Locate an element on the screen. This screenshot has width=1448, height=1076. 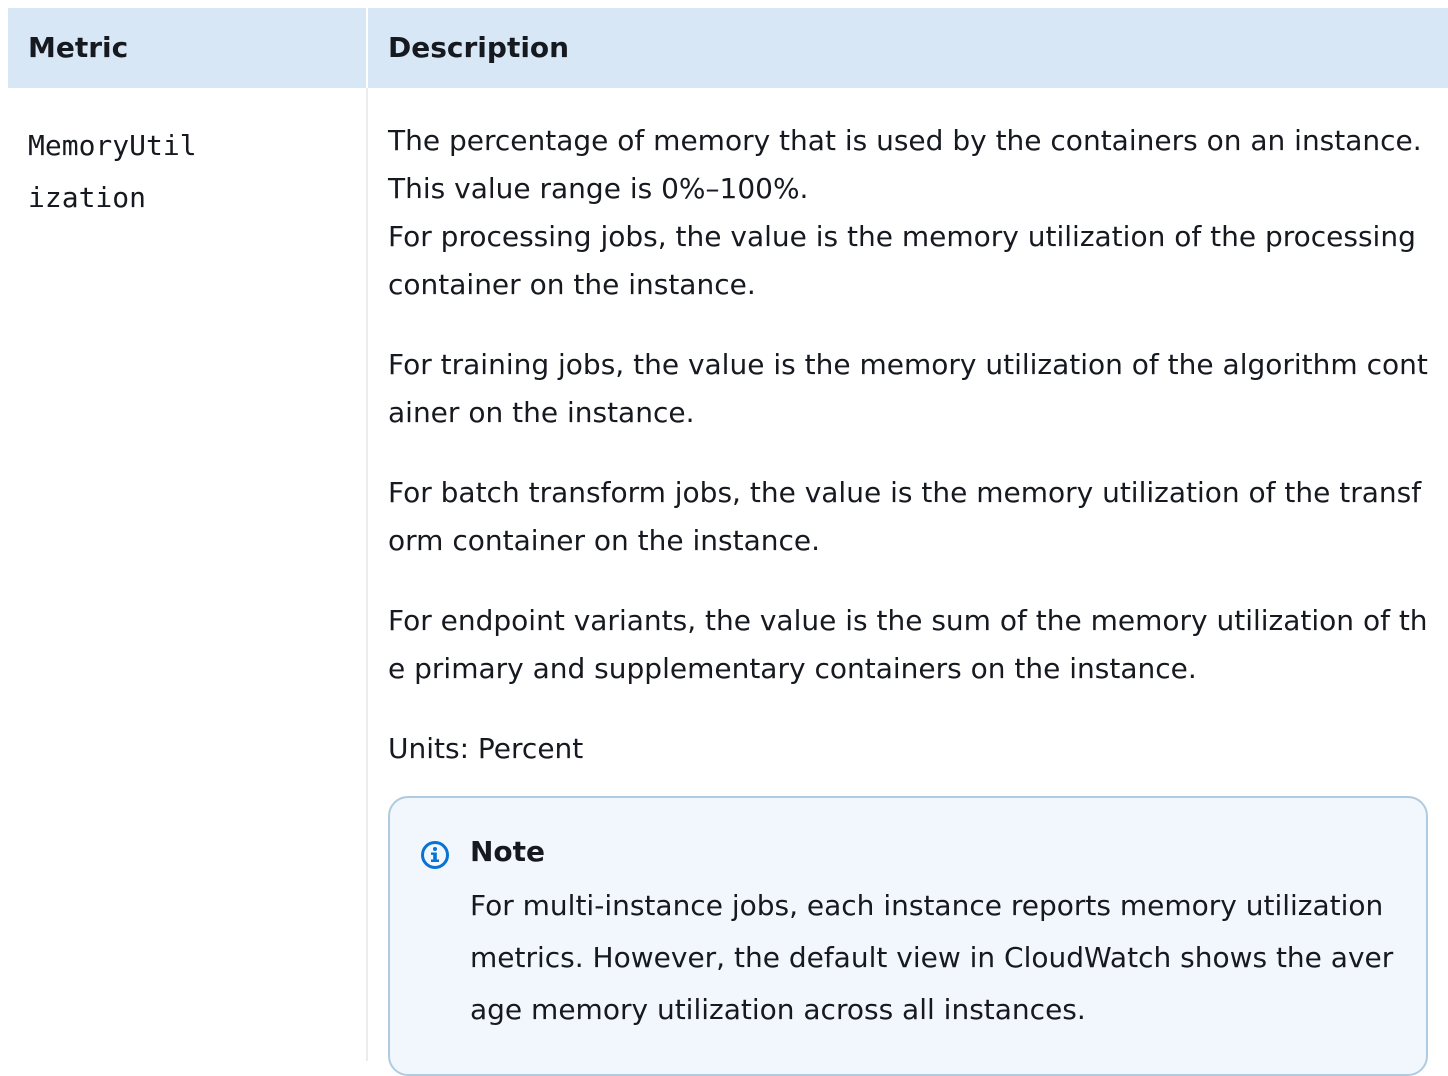
units-text: Units: Percent is located at coordinates (486, 748).